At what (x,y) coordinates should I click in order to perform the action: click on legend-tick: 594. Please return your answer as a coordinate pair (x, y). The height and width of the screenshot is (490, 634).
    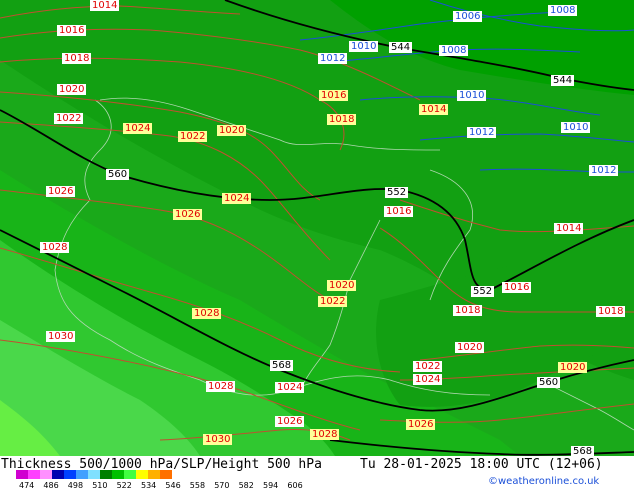
    Looking at the image, I should click on (271, 485).